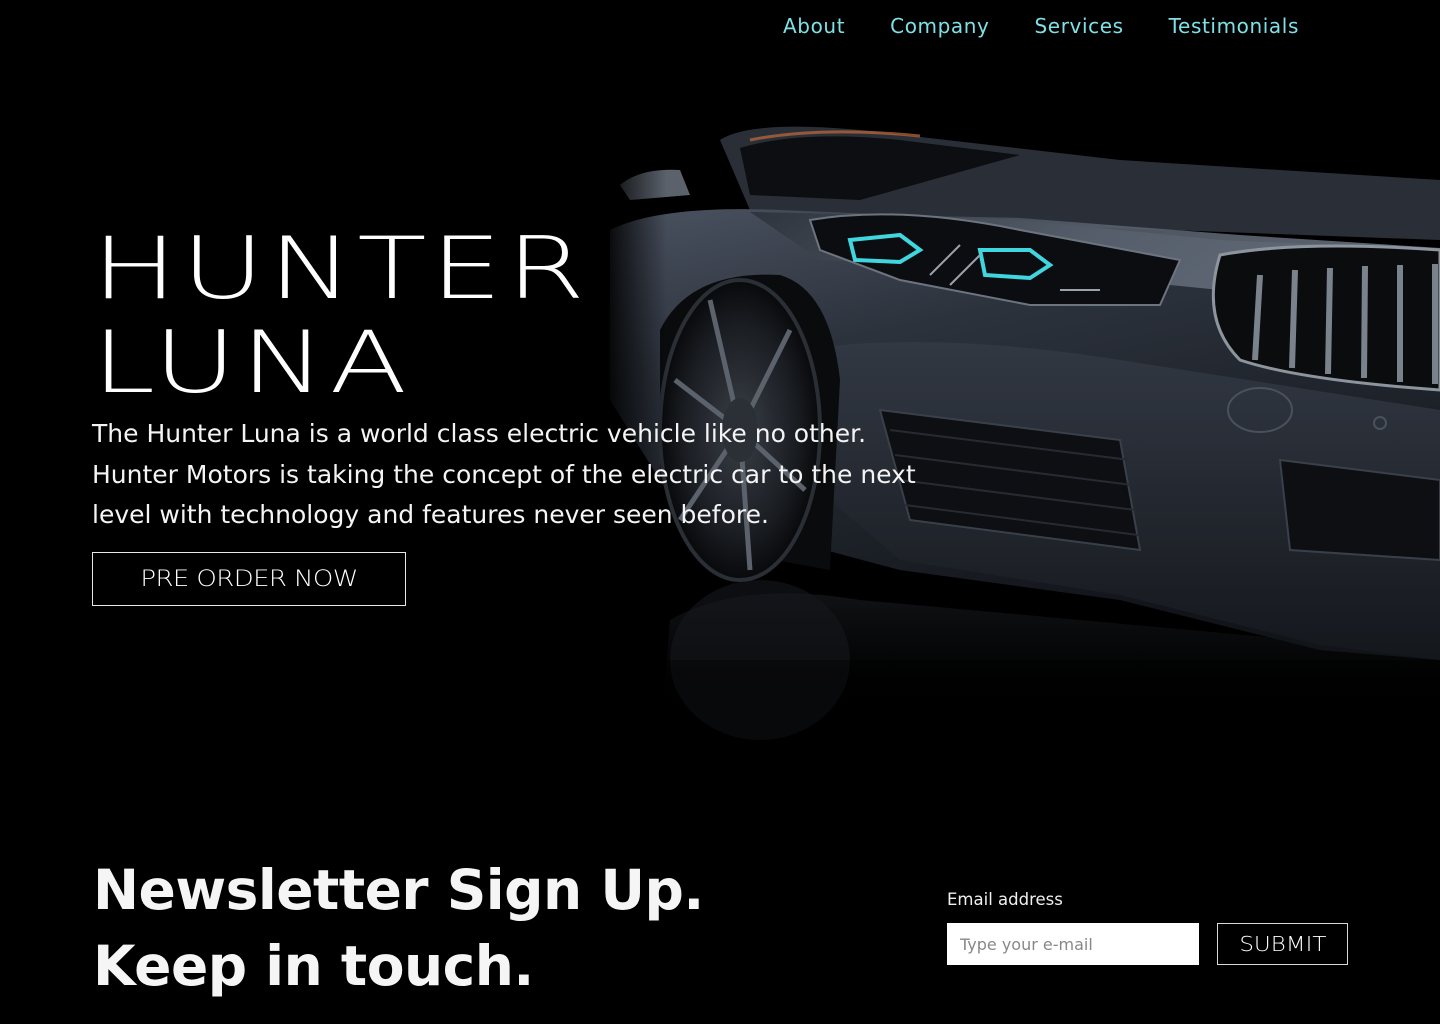  What do you see at coordinates (1005, 899) in the screenshot?
I see `email-label: Email address` at bounding box center [1005, 899].